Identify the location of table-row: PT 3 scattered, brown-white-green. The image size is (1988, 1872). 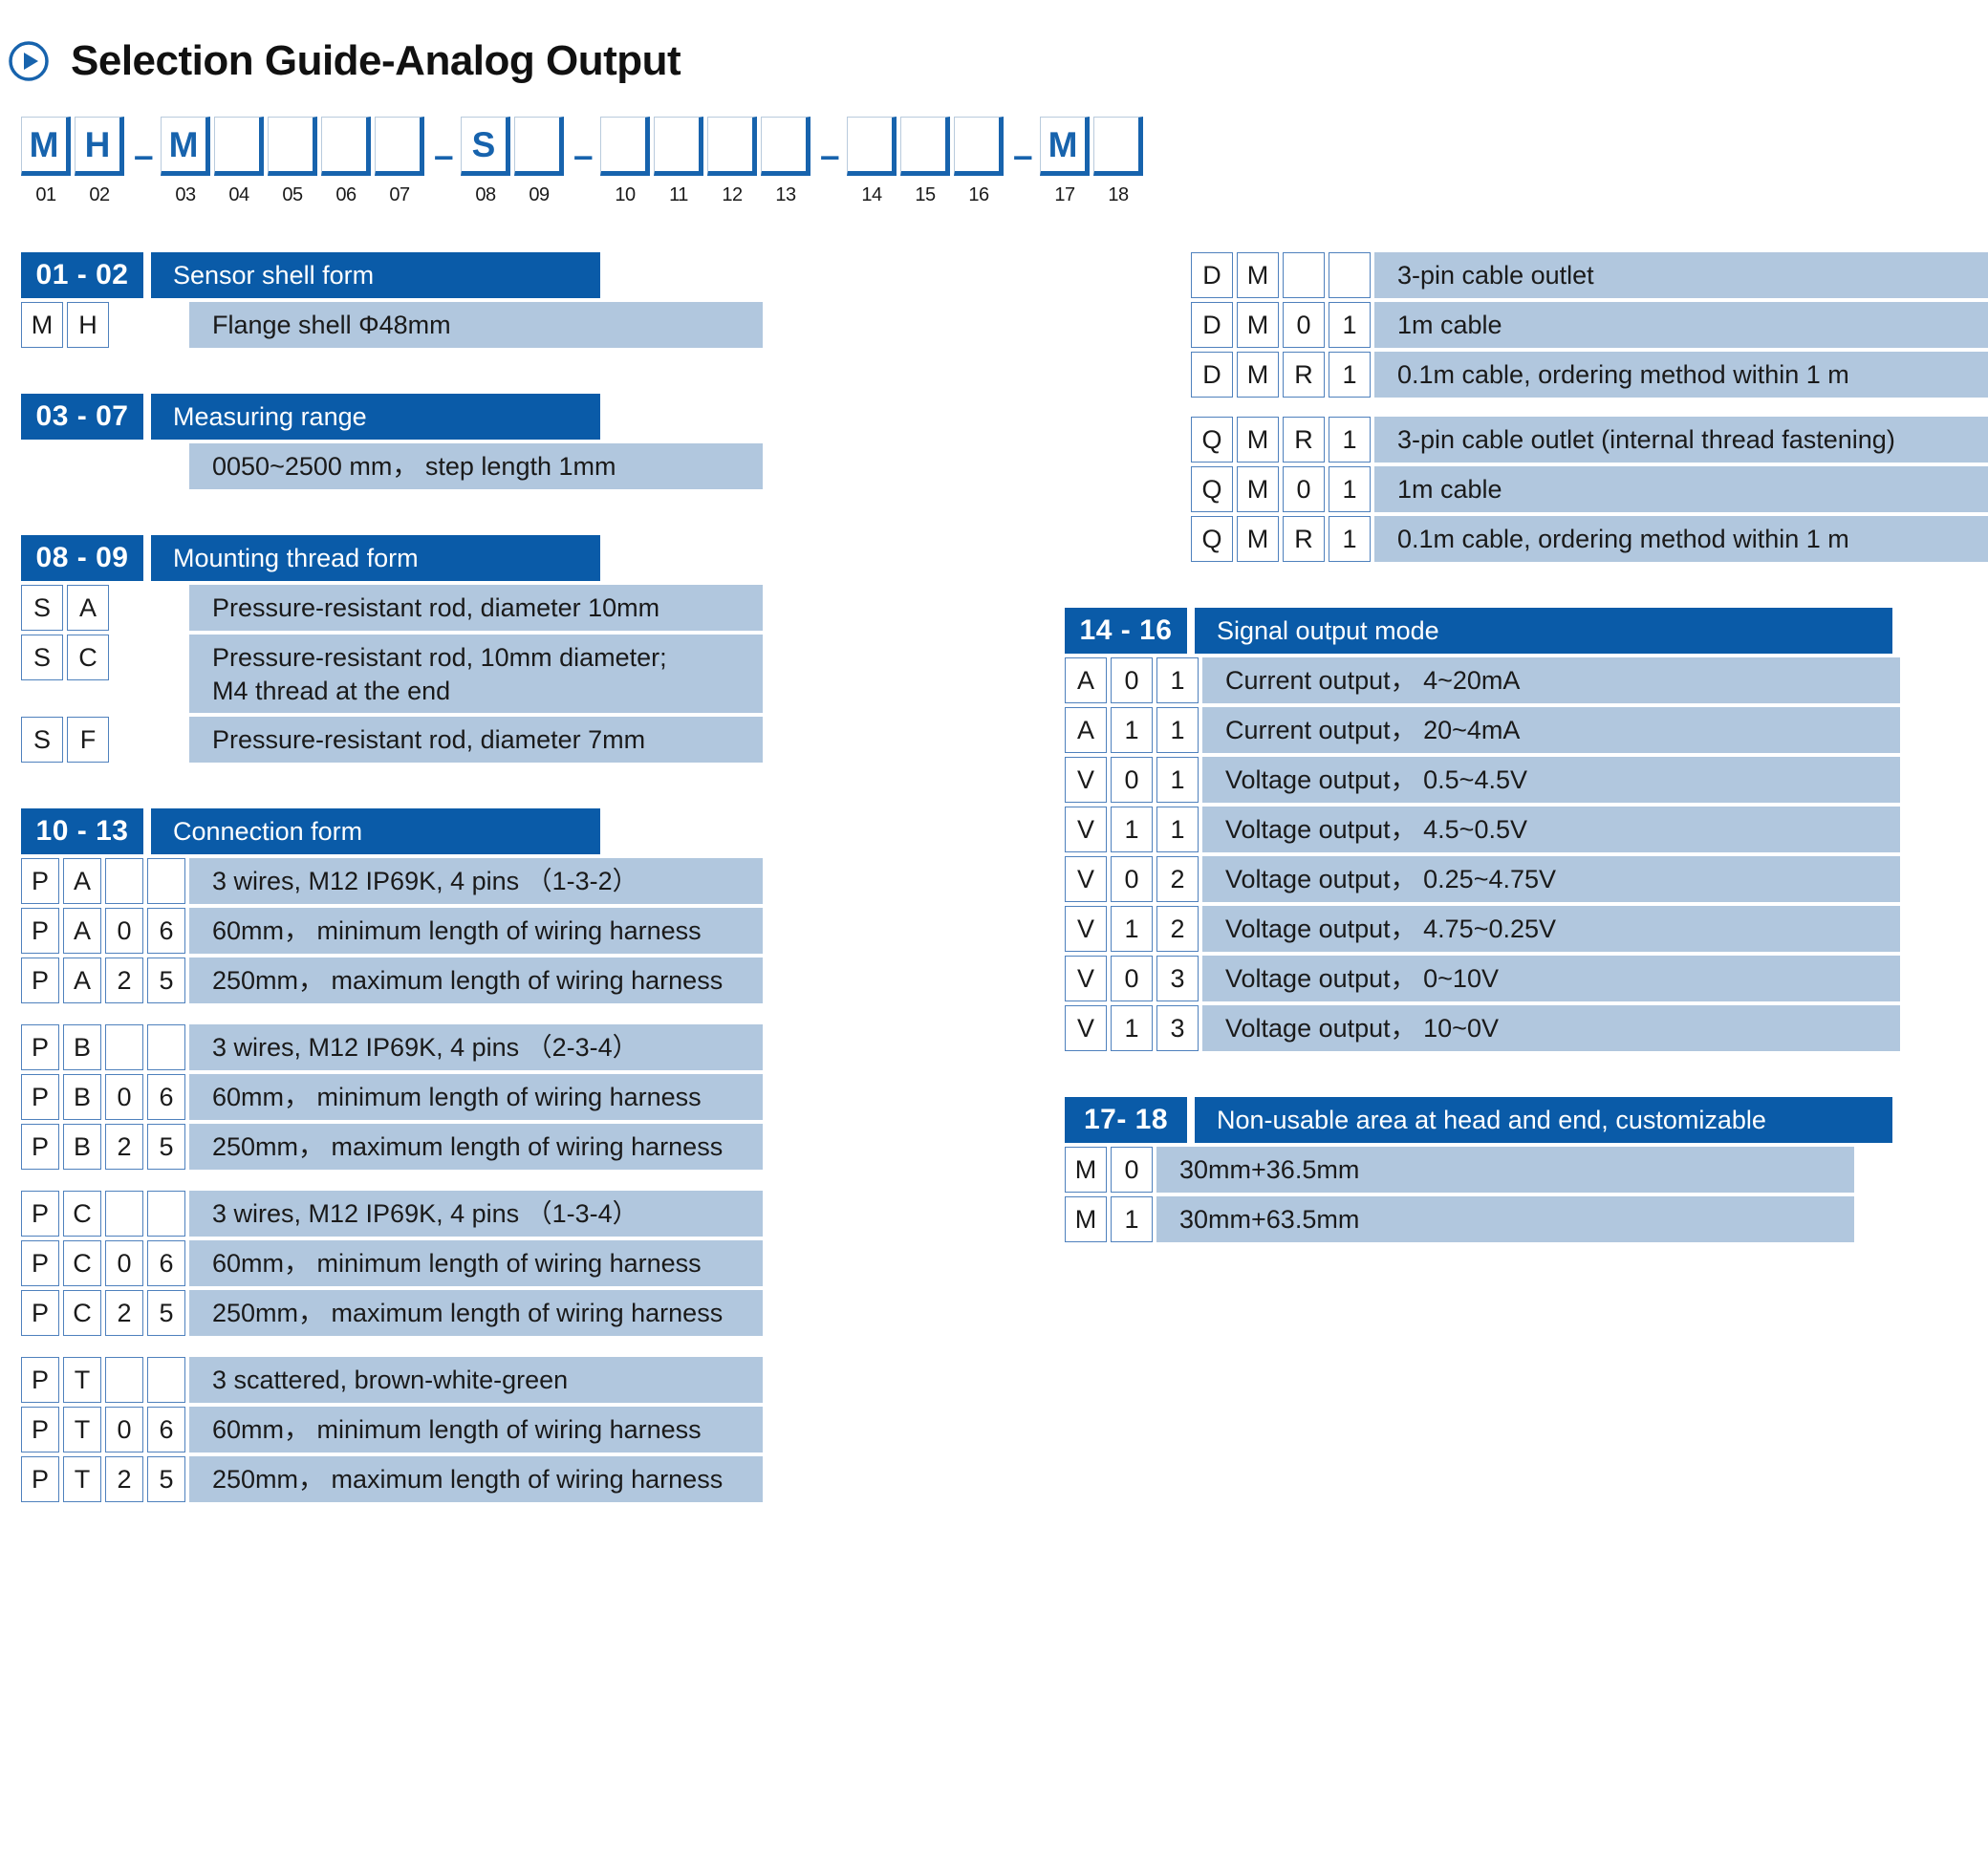
(504, 1380).